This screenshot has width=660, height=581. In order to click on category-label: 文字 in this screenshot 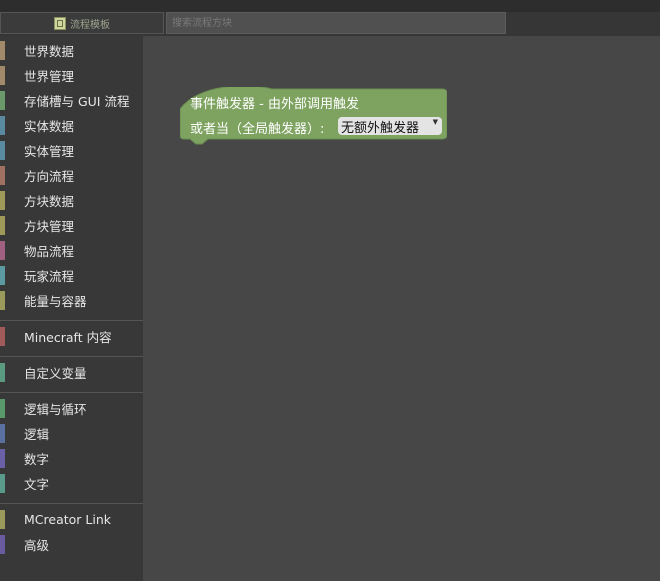, I will do `click(37, 484)`.